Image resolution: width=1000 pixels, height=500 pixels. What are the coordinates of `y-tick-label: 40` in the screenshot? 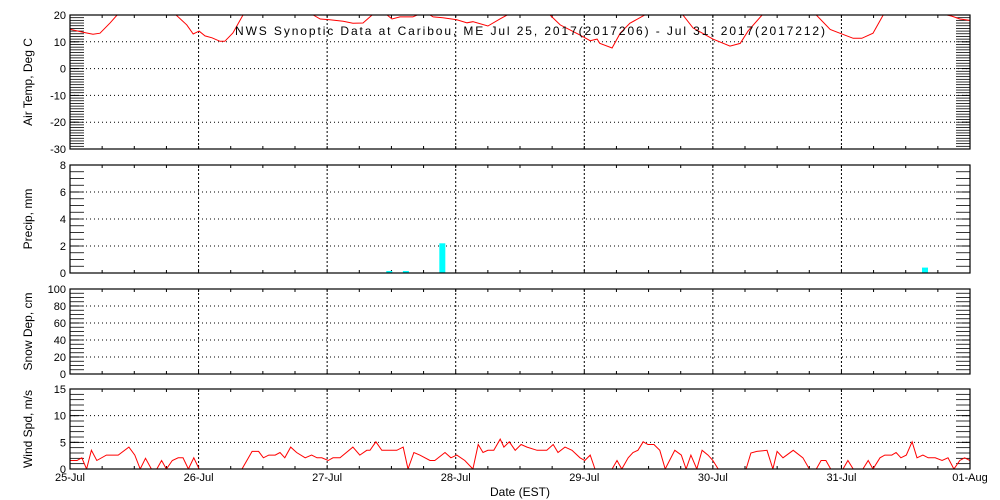 It's located at (60, 341).